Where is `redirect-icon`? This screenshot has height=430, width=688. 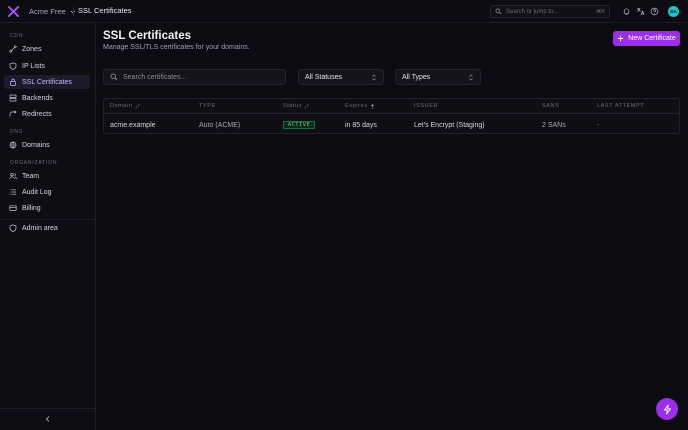 redirect-icon is located at coordinates (13, 113).